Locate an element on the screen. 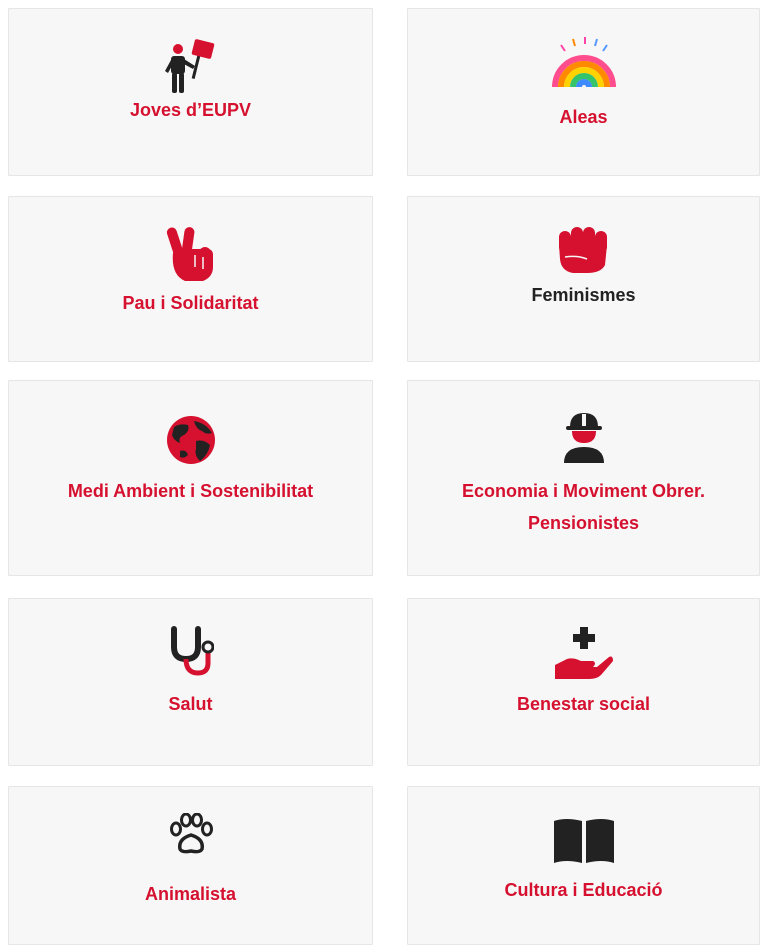  card-label: Aleas is located at coordinates (583, 117).